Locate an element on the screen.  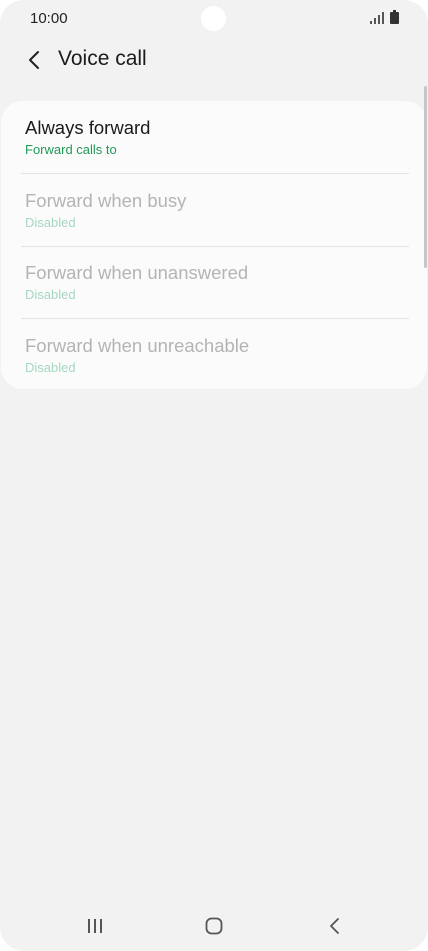
battery-icon is located at coordinates (394, 17).